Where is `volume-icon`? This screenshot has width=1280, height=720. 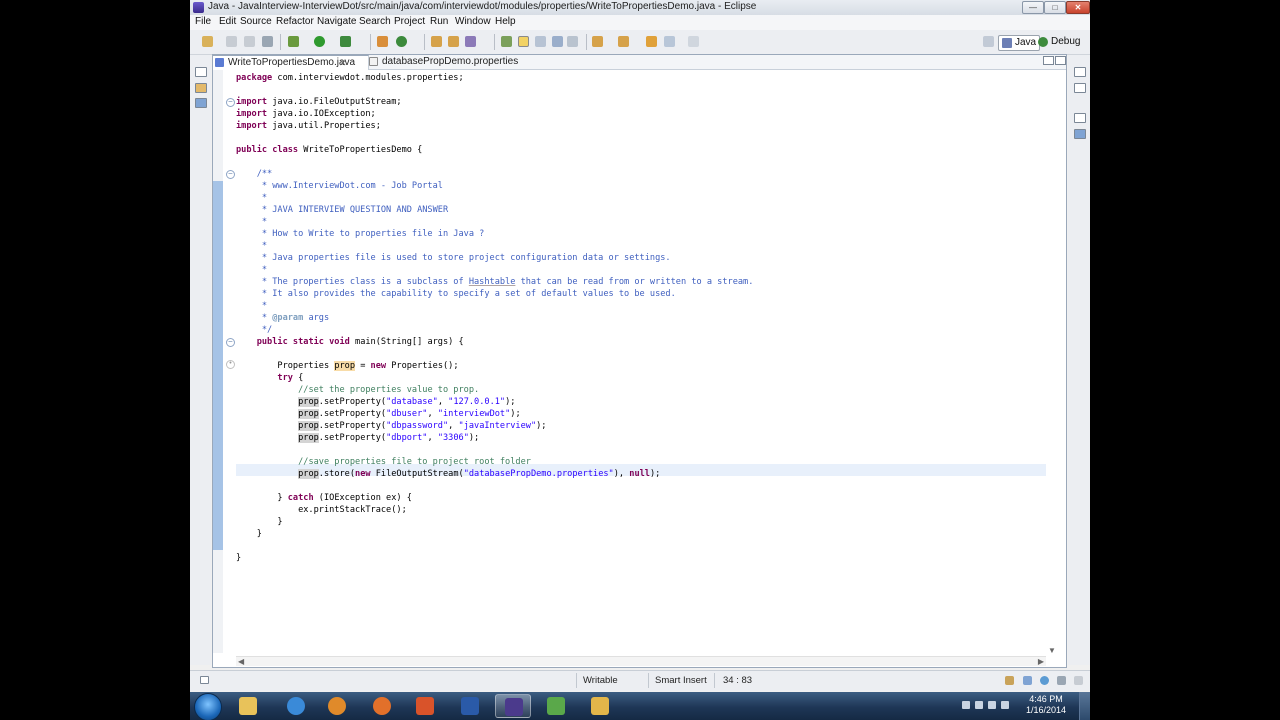
volume-icon is located at coordinates (992, 705).